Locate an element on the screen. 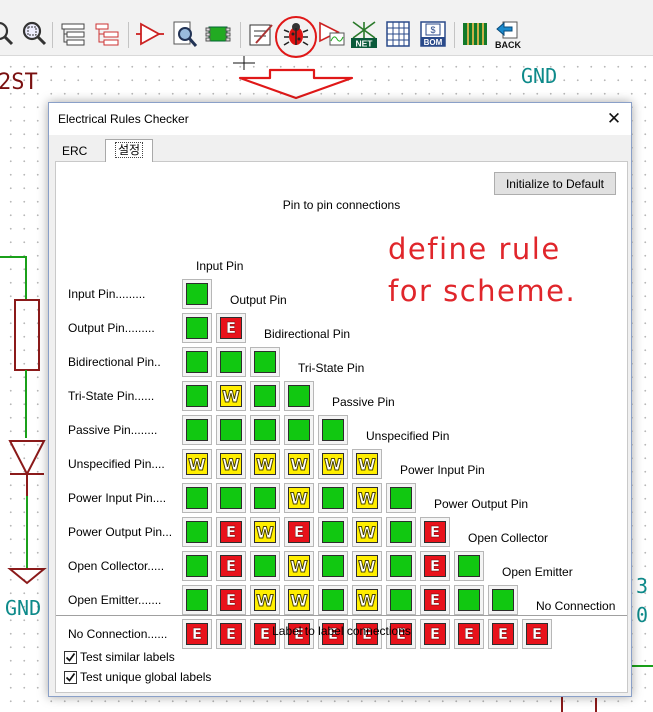 This screenshot has height=712, width=653. zoom-out-icon is located at coordinates (8, 34).